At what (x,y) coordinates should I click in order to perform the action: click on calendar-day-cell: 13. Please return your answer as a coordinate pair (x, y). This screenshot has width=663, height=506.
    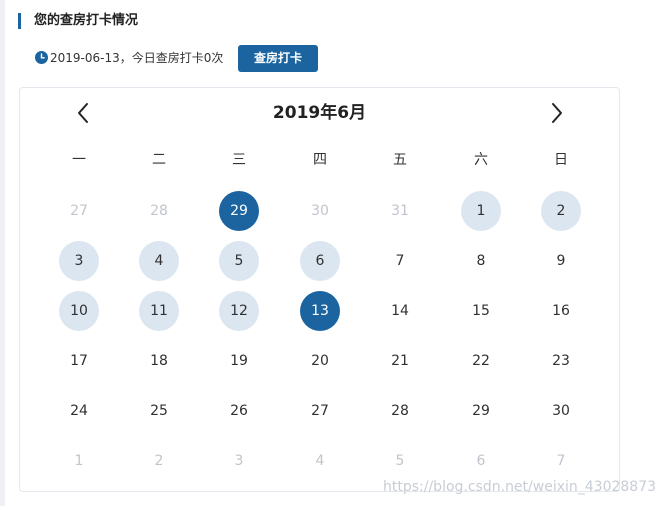
    Looking at the image, I should click on (320, 311).